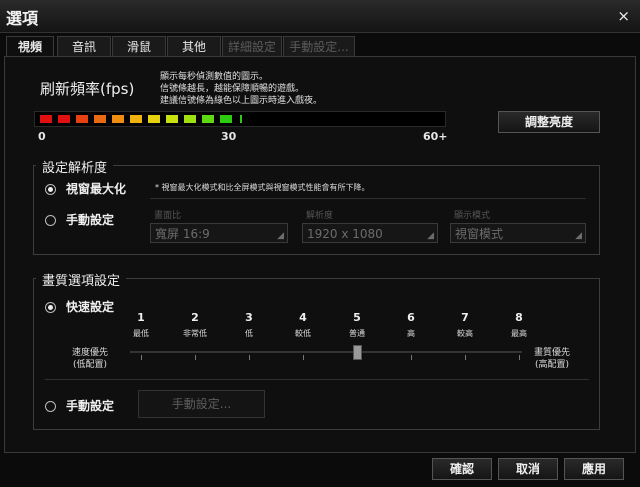 Image resolution: width=640 pixels, height=487 pixels. What do you see at coordinates (195, 333) in the screenshot?
I see `quality-level-text: 非常低` at bounding box center [195, 333].